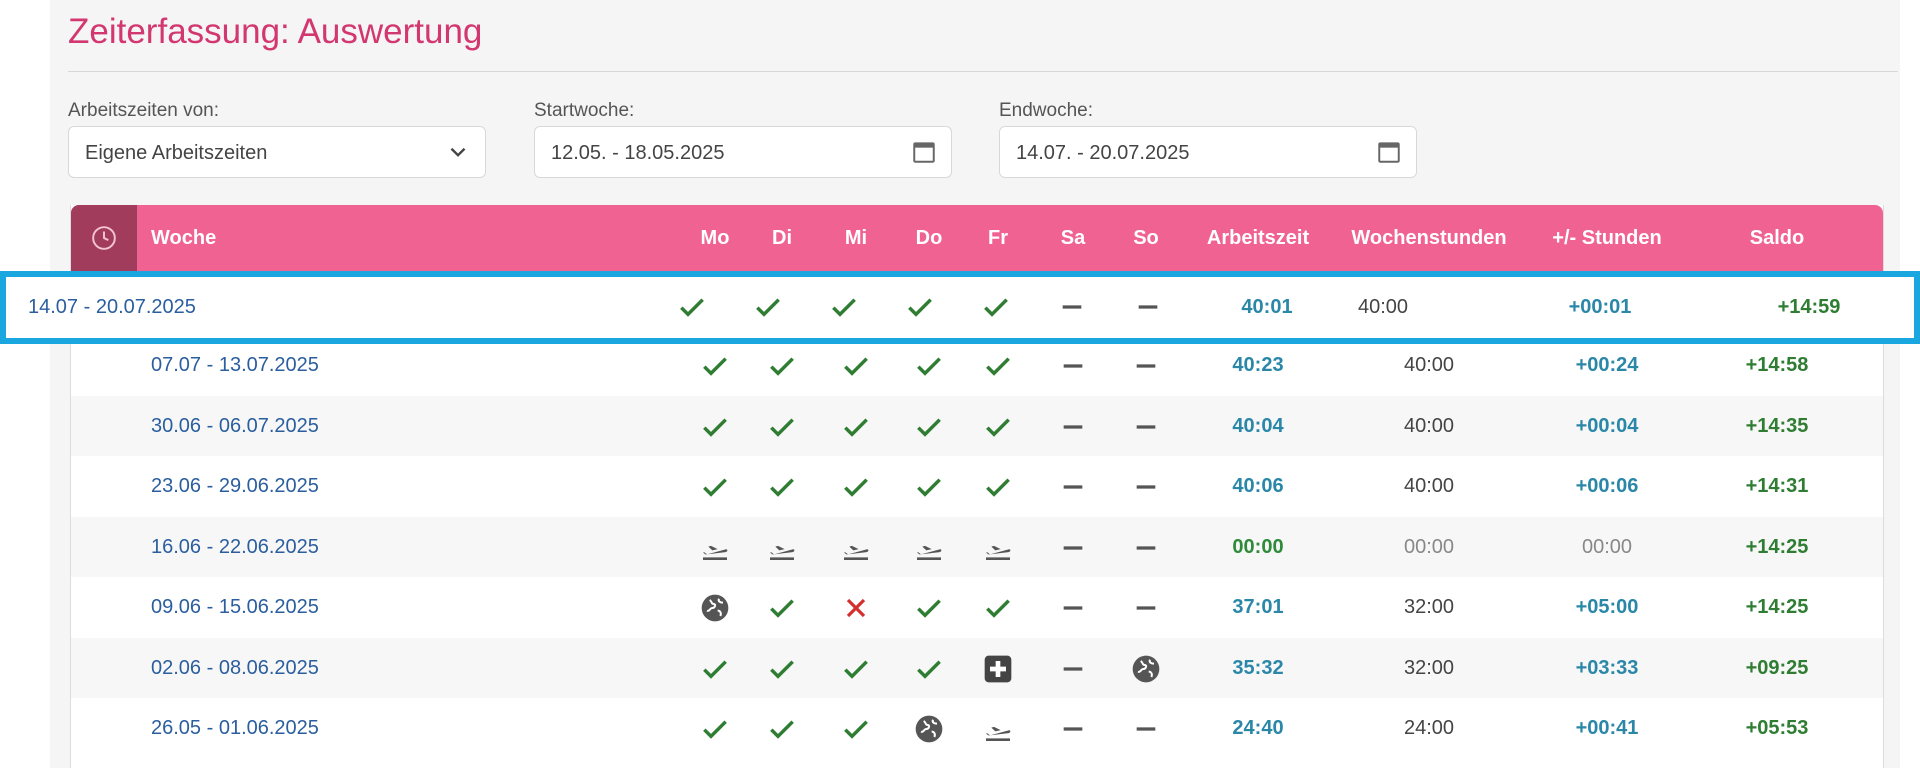 The height and width of the screenshot is (768, 1920). I want to click on title-divider, so click(983, 71).